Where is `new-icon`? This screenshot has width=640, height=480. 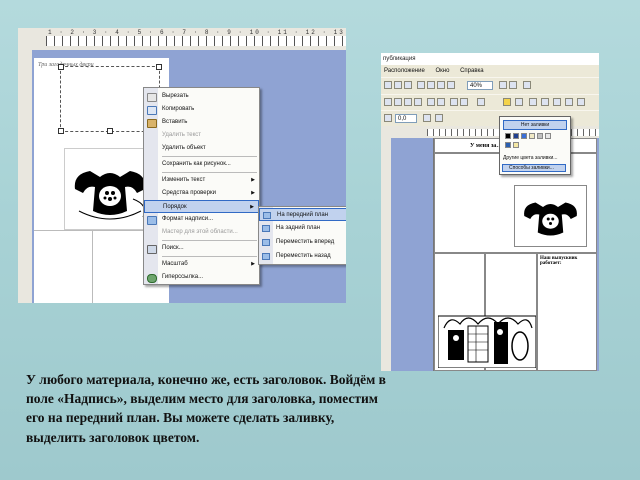
new-icon is located at coordinates (388, 85).